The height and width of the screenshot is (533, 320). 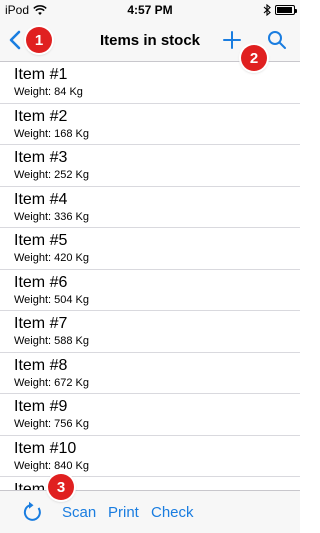 I want to click on scan-button: Scan, so click(x=79, y=512).